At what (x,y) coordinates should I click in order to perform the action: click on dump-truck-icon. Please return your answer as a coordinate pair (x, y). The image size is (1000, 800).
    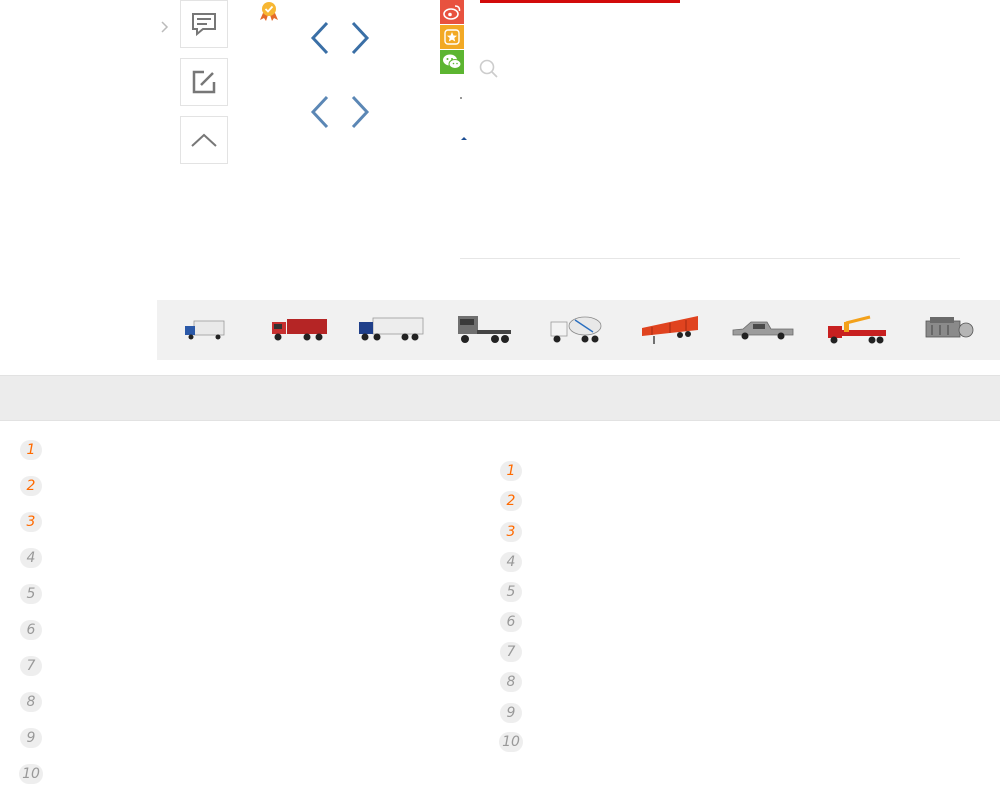
    Looking at the image, I should click on (299, 330).